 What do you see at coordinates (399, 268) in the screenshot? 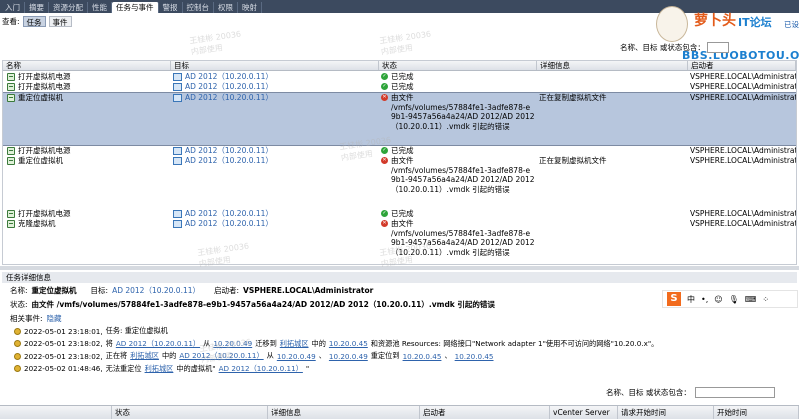
I see `splitter` at bounding box center [399, 268].